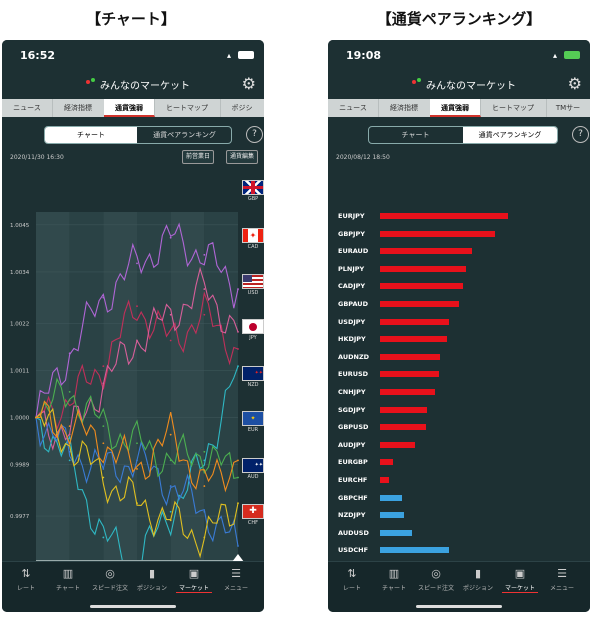 This screenshot has height=622, width=600. Describe the element at coordinates (352, 339) in the screenshot. I see `pair-label: HKDJPY` at that location.